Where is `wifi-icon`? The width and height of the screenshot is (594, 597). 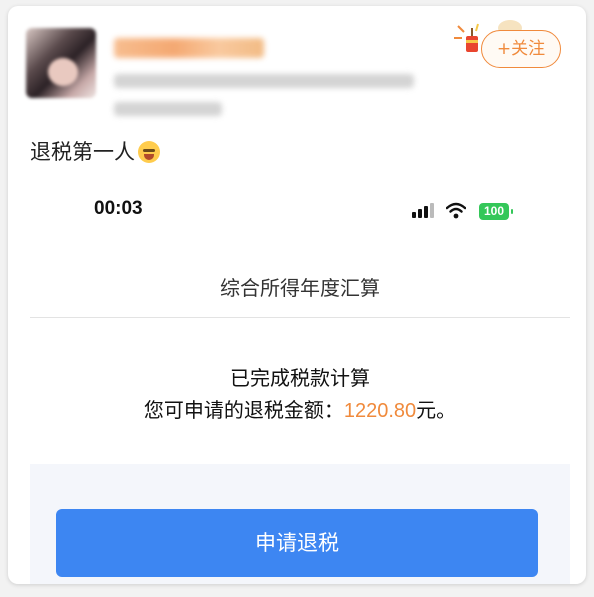
wifi-icon is located at coordinates (456, 210).